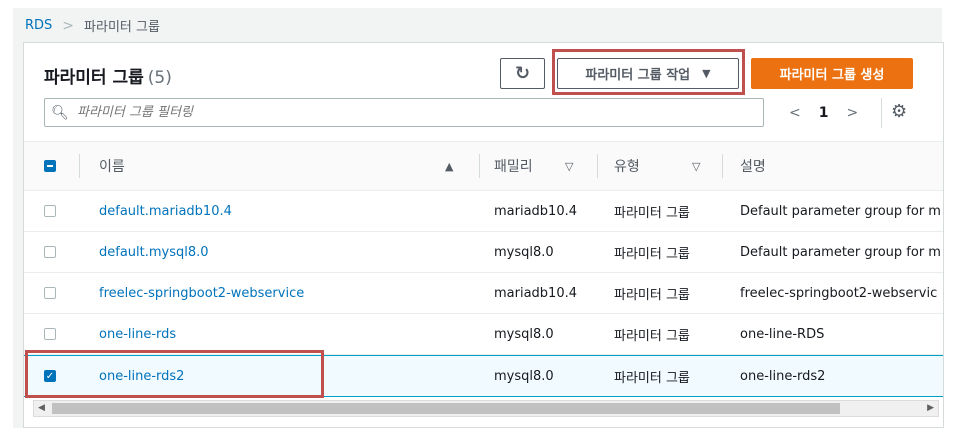 The width and height of the screenshot is (956, 433). Describe the element at coordinates (852, 113) in the screenshot. I see `next-page-button: >` at that location.